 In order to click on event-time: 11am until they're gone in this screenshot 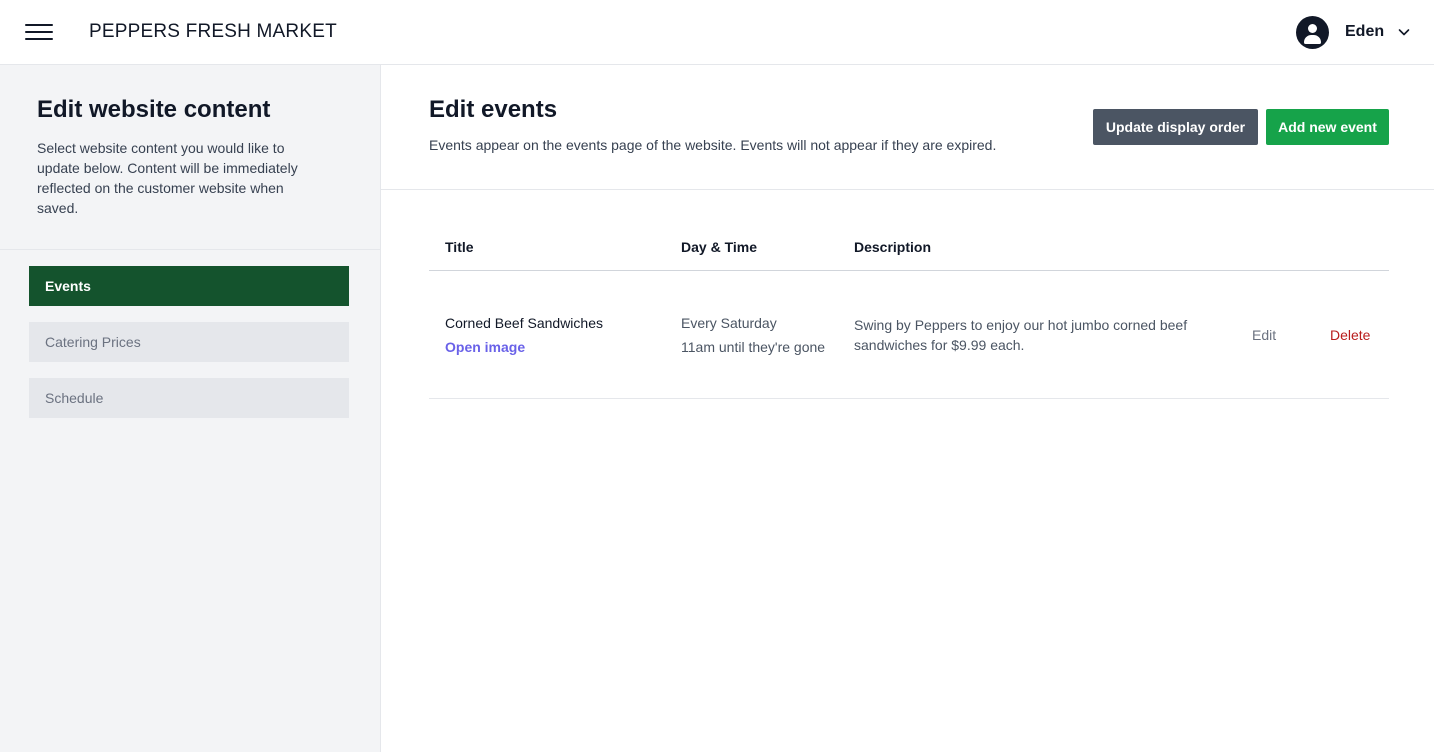, I will do `click(753, 347)`.